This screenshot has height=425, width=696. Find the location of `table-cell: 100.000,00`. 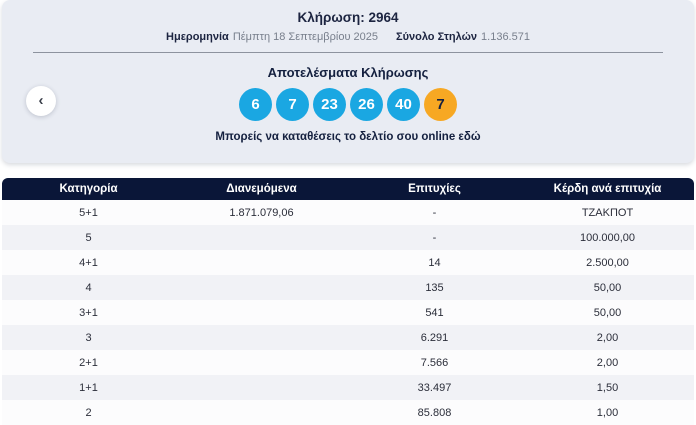

table-cell: 100.000,00 is located at coordinates (607, 237).